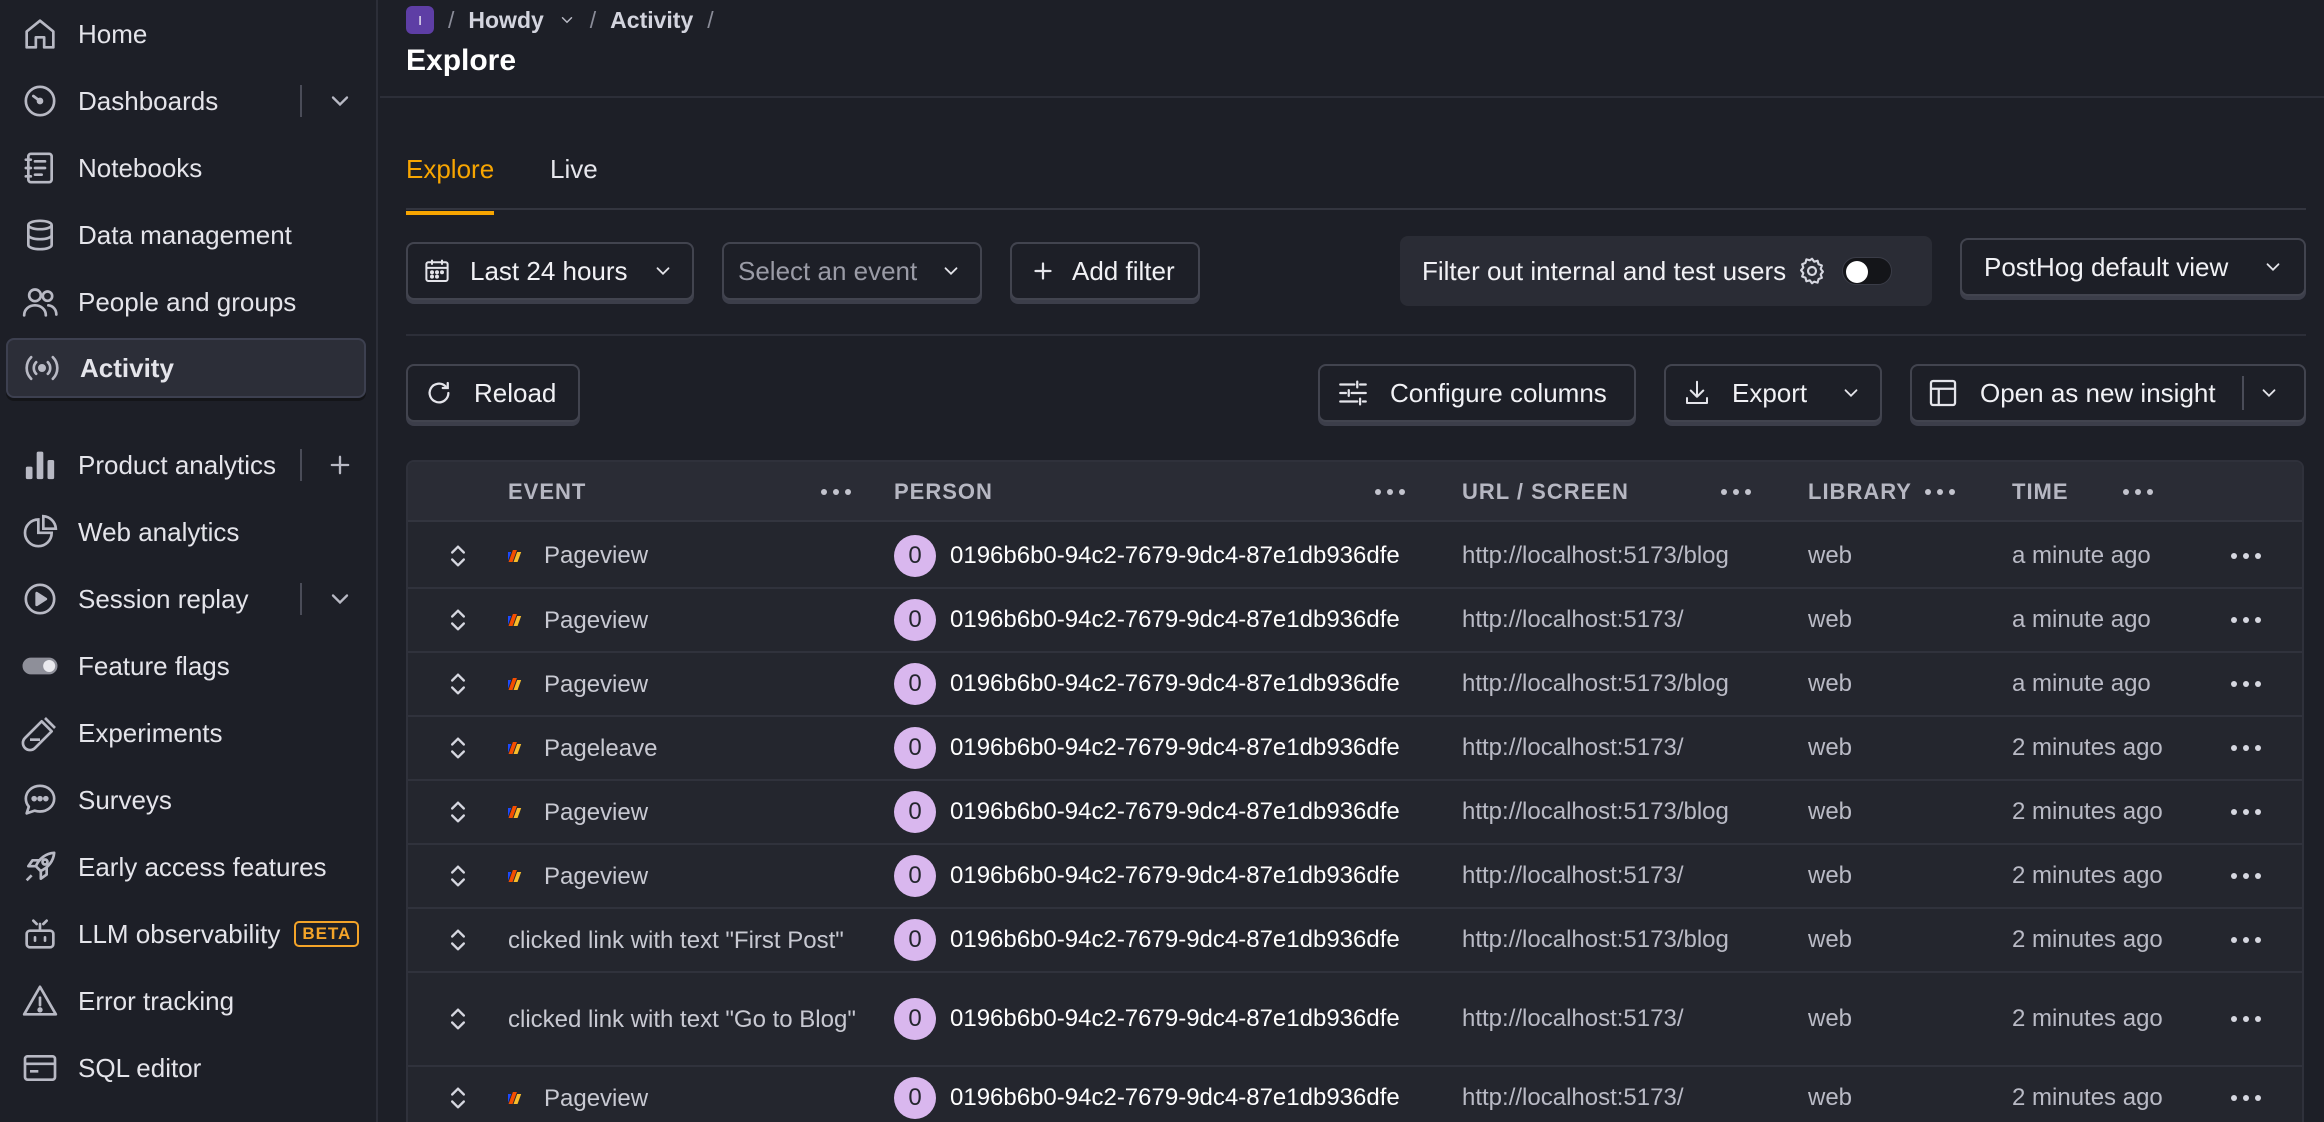 The width and height of the screenshot is (2324, 1122). What do you see at coordinates (1773, 393) in the screenshot?
I see `export-button: Export` at bounding box center [1773, 393].